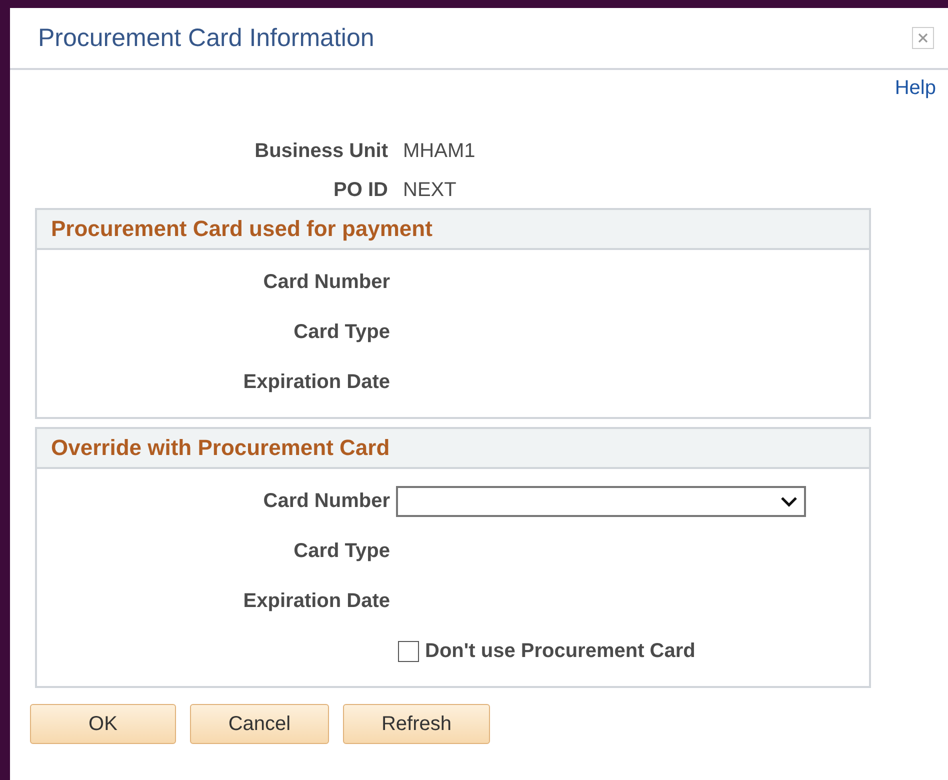 This screenshot has width=948, height=780. I want to click on field-label: PO ID, so click(360, 190).